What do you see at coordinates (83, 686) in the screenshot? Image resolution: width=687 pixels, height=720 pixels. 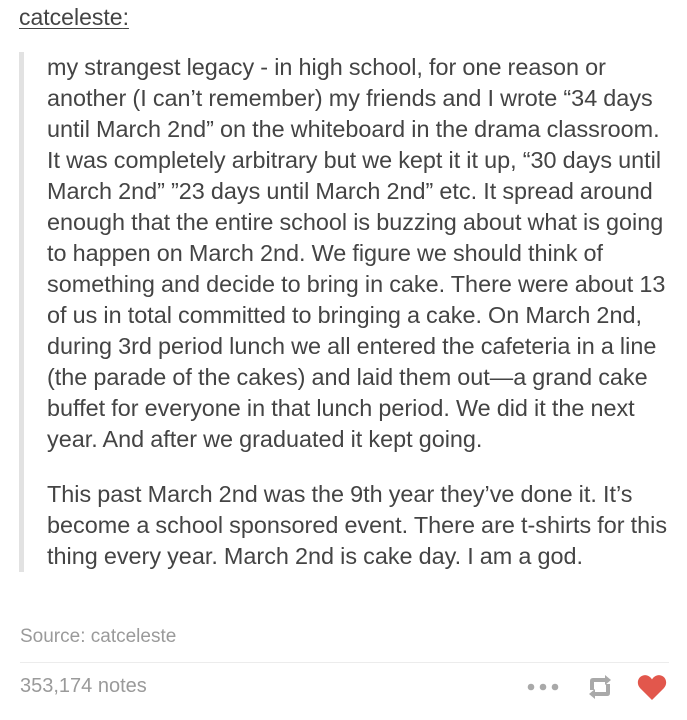 I see `notes-count: 353,174 notes` at bounding box center [83, 686].